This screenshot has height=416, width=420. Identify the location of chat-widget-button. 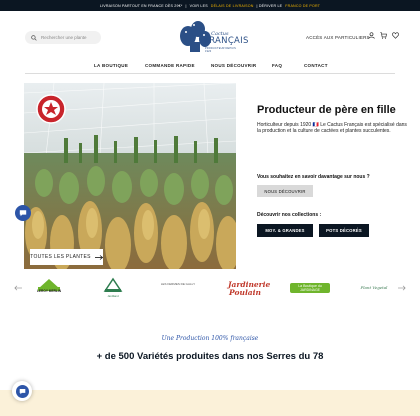
(22, 391).